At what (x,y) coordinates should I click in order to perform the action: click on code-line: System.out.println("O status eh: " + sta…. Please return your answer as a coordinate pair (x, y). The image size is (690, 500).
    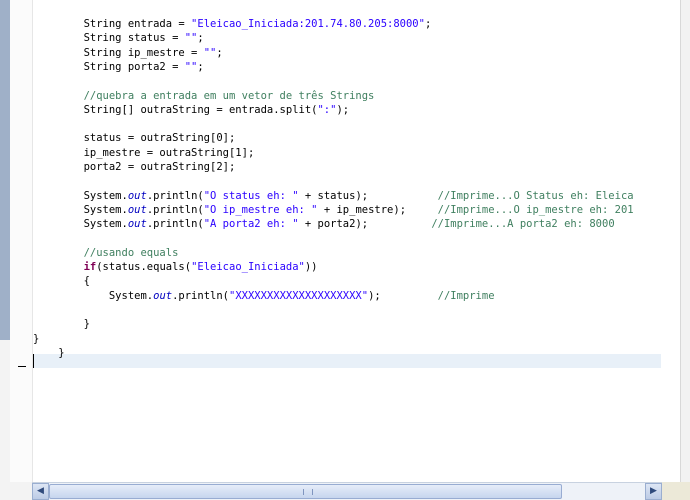
    Looking at the image, I should click on (333, 196).